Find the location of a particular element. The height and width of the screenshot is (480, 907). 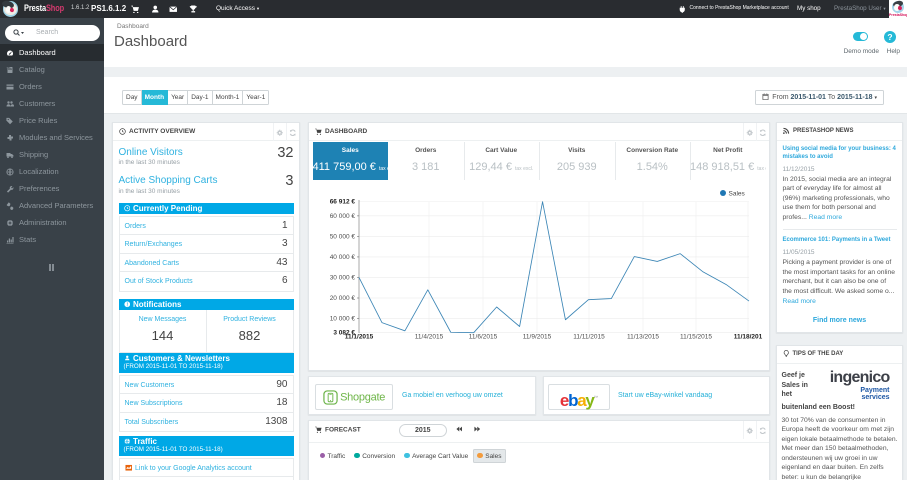

svg-text: 11/11/2015 is located at coordinates (589, 337).